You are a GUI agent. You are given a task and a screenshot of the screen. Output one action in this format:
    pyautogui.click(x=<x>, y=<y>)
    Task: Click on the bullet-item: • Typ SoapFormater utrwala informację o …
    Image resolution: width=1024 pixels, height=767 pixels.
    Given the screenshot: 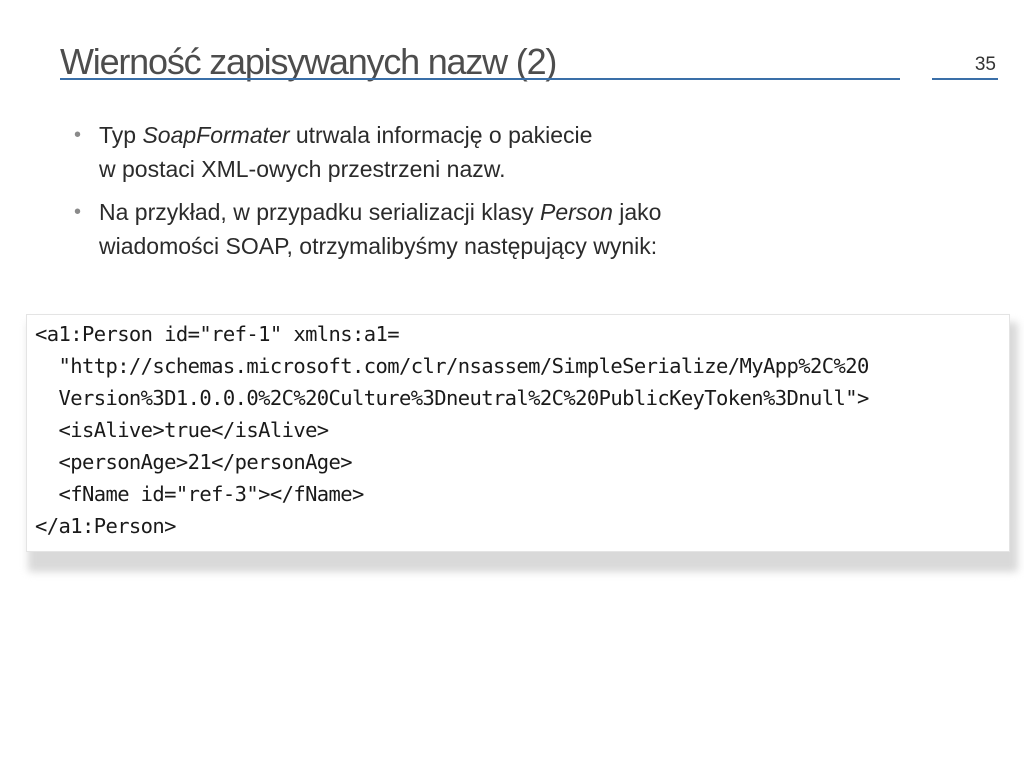 What is the action you would take?
    pyautogui.click(x=522, y=152)
    